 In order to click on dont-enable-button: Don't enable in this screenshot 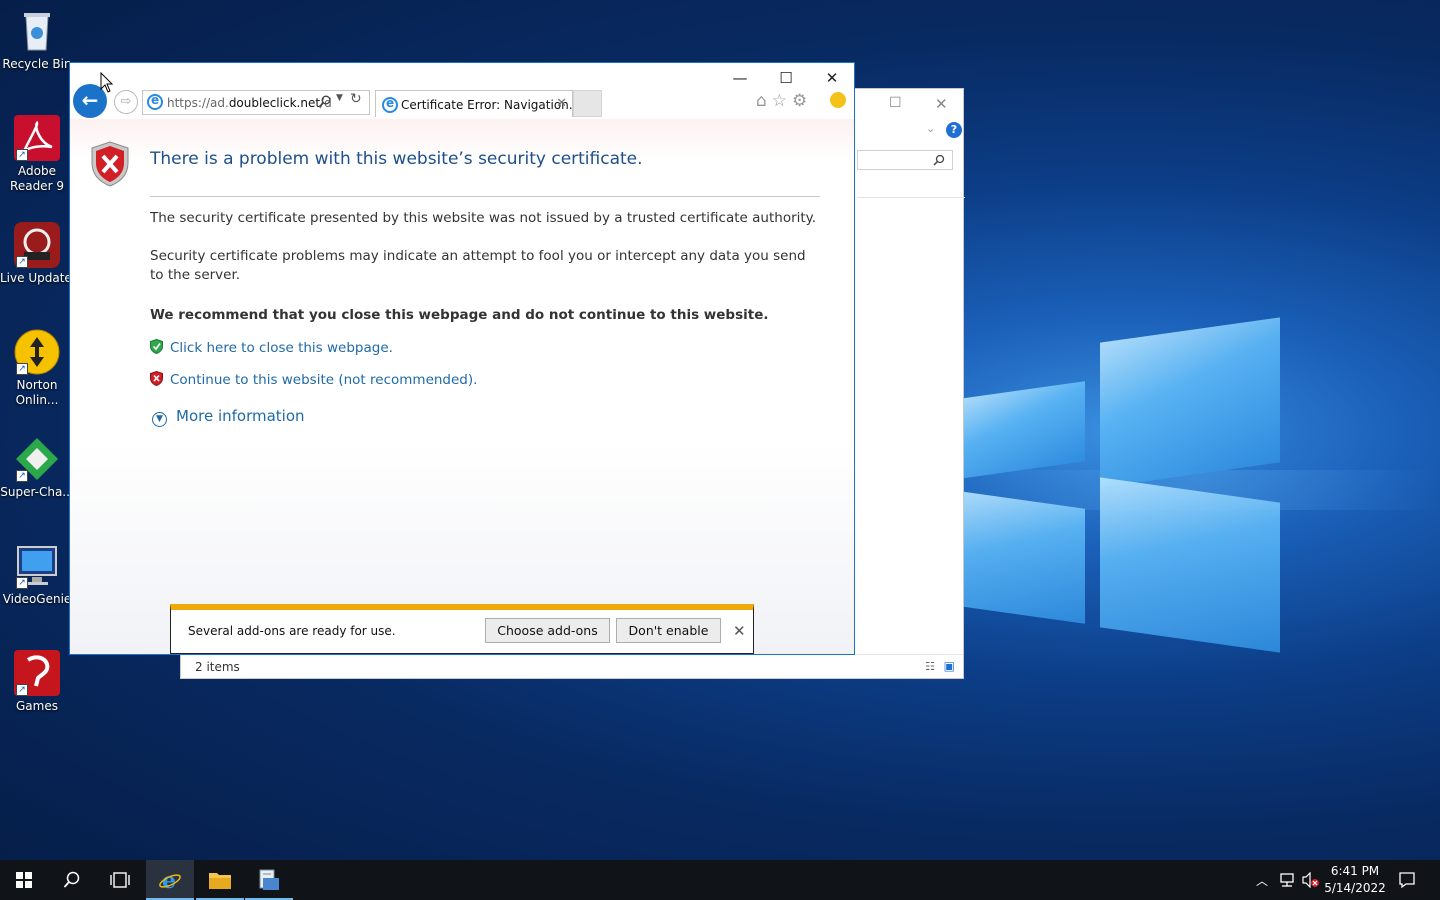, I will do `click(668, 630)`.